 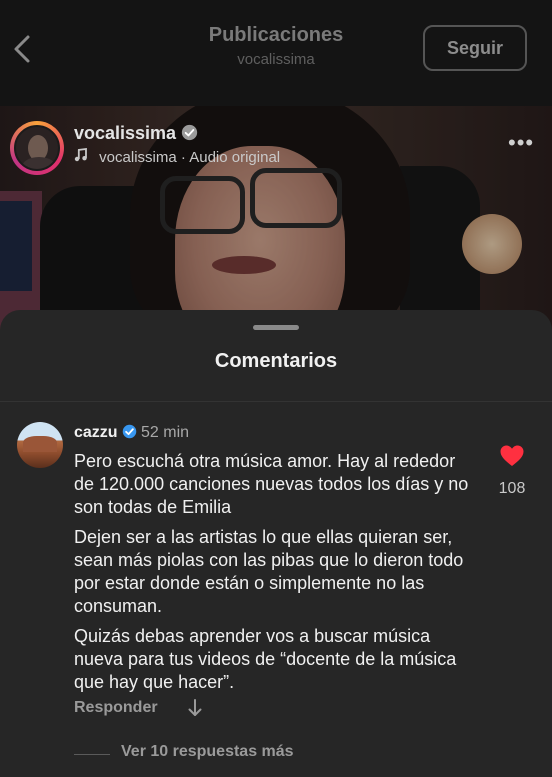 What do you see at coordinates (276, 327) in the screenshot?
I see `sheet-drag-handle` at bounding box center [276, 327].